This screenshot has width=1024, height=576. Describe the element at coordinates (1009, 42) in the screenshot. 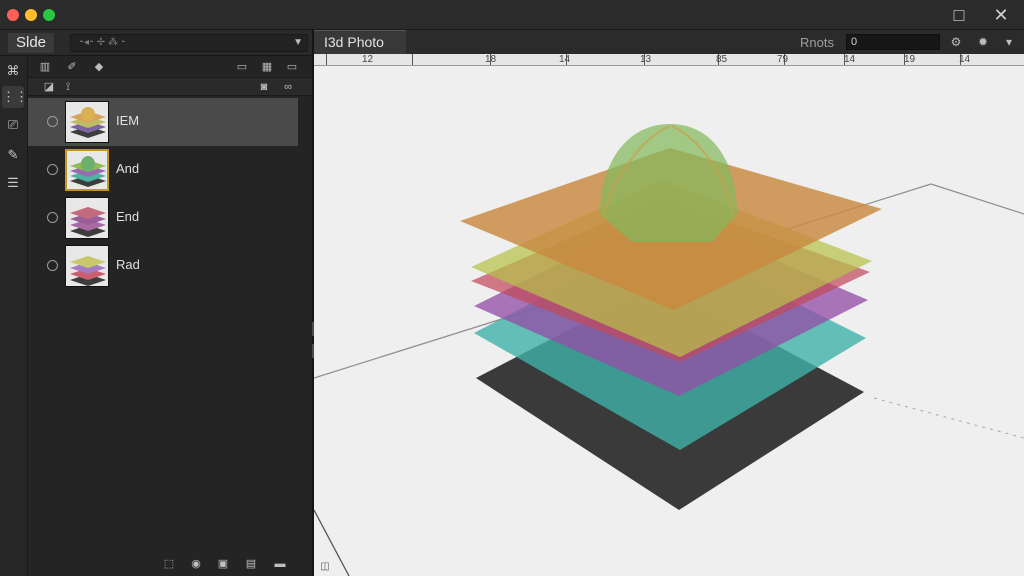

I see `chevron-down-icon: ▾` at that location.